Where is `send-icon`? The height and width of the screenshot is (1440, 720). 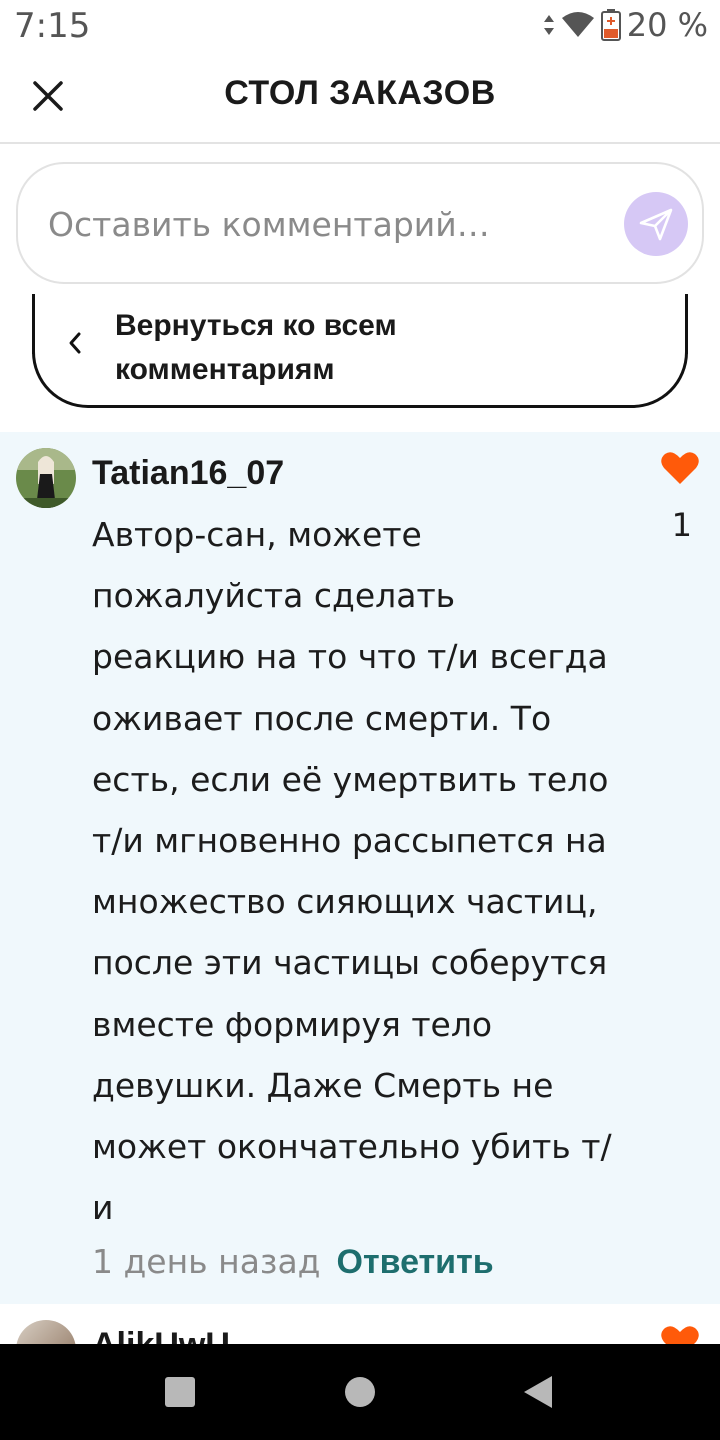
send-icon is located at coordinates (656, 224).